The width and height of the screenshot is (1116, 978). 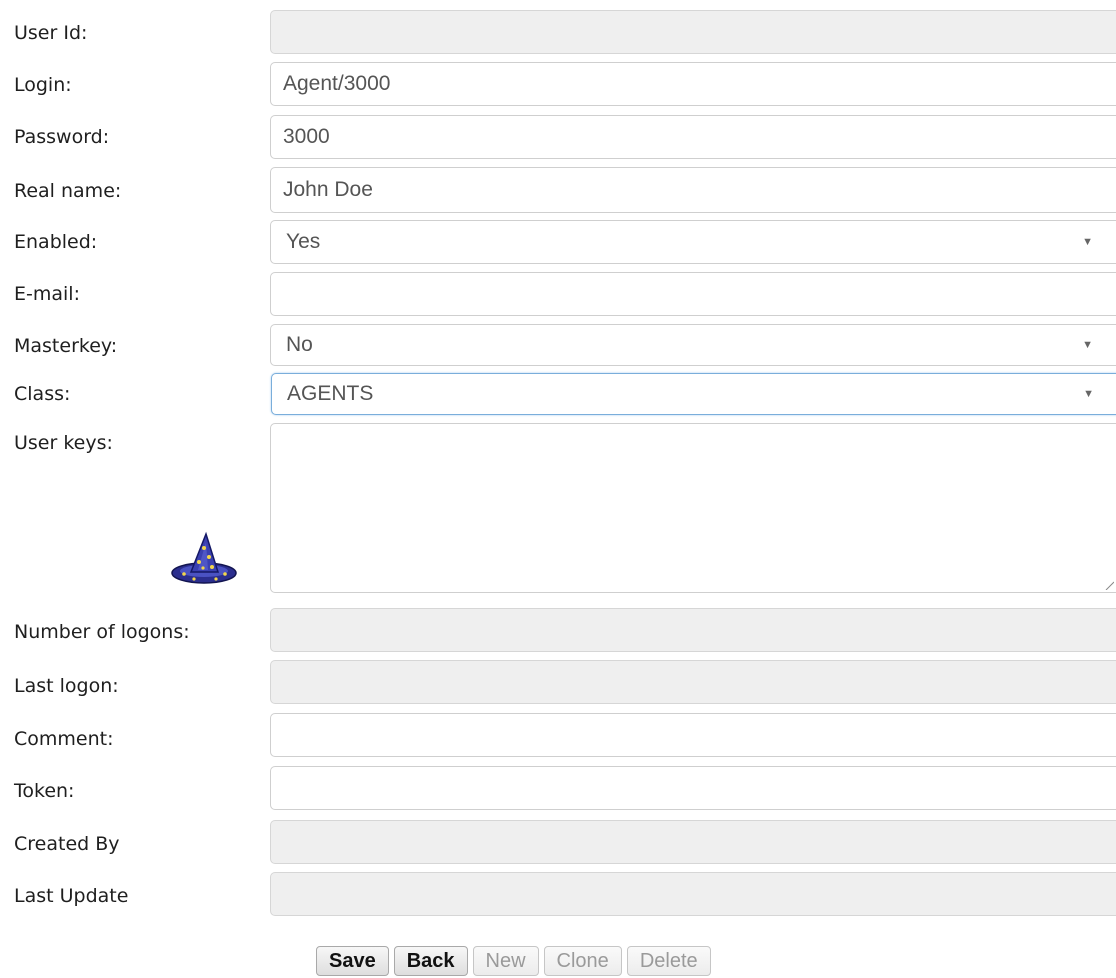 What do you see at coordinates (693, 84) in the screenshot?
I see `login-field: Agent/3000` at bounding box center [693, 84].